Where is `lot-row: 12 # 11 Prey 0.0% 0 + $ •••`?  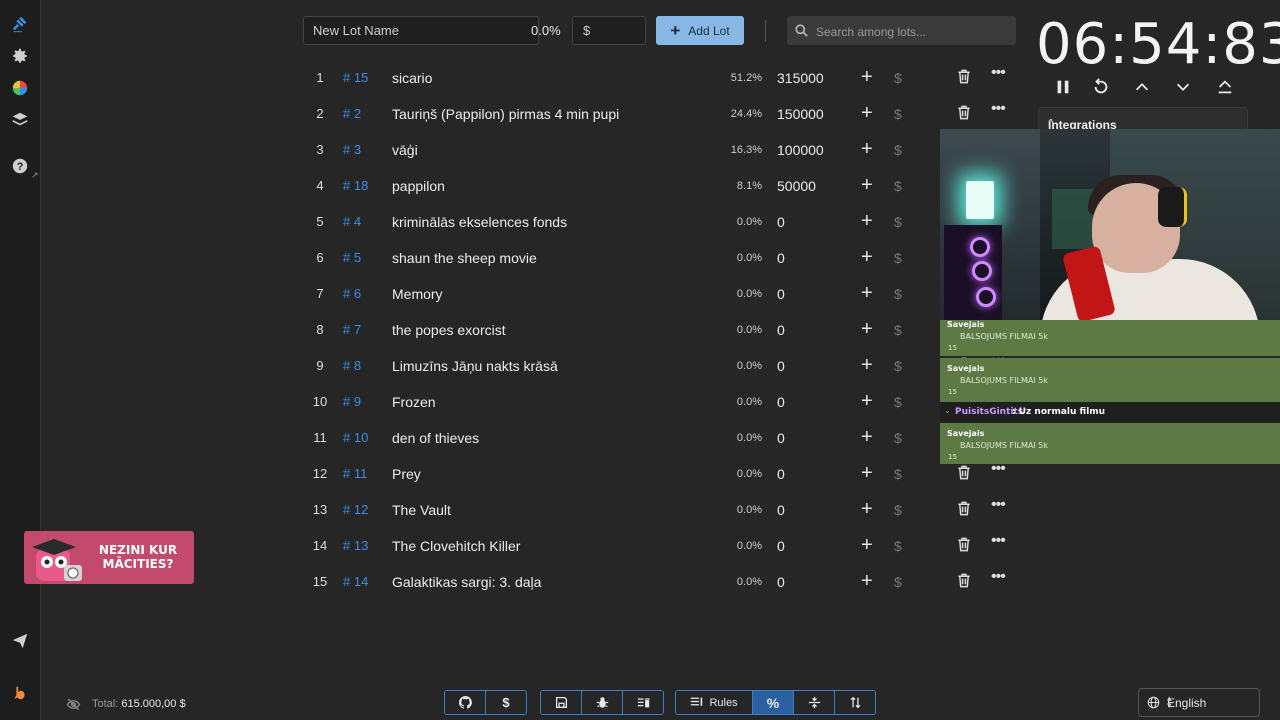
lot-row: 12 # 11 Prey 0.0% 0 + $ ••• is located at coordinates (661, 474).